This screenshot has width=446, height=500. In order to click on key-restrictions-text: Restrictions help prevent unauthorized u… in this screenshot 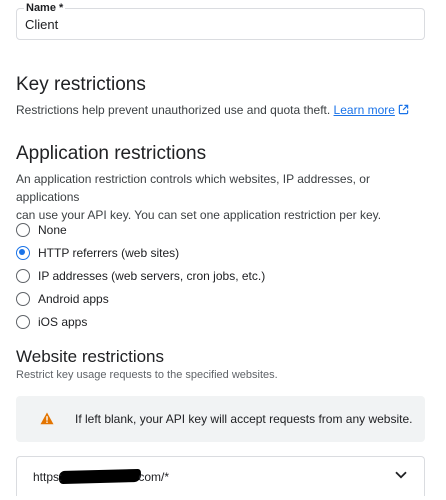, I will do `click(173, 110)`.